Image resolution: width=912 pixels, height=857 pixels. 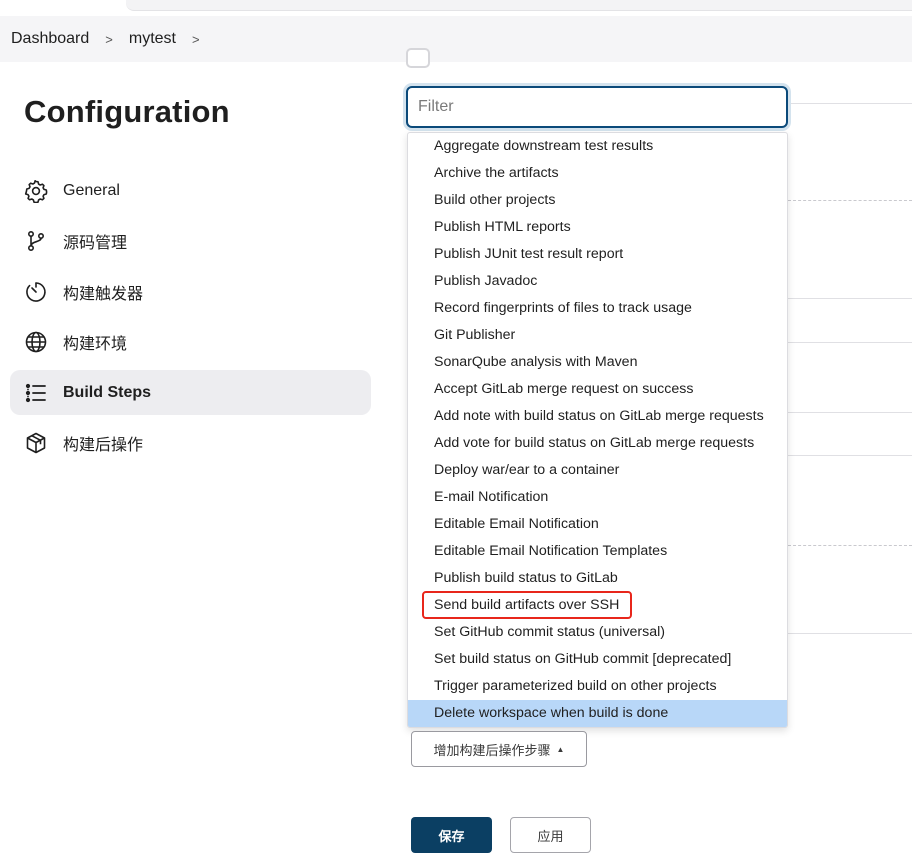 I want to click on menu-item-sonarqube-maven: SonarQube analysis with Maven, so click(x=597, y=362).